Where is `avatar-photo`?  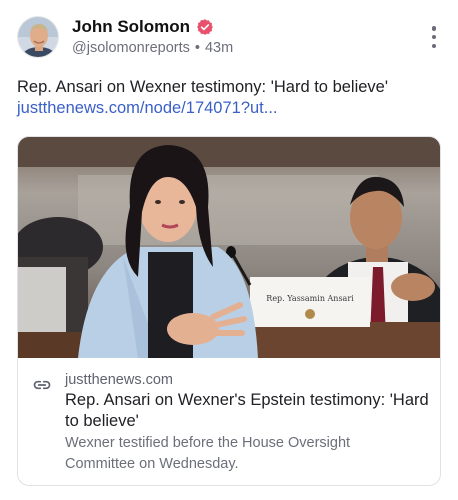
avatar-photo is located at coordinates (38, 37).